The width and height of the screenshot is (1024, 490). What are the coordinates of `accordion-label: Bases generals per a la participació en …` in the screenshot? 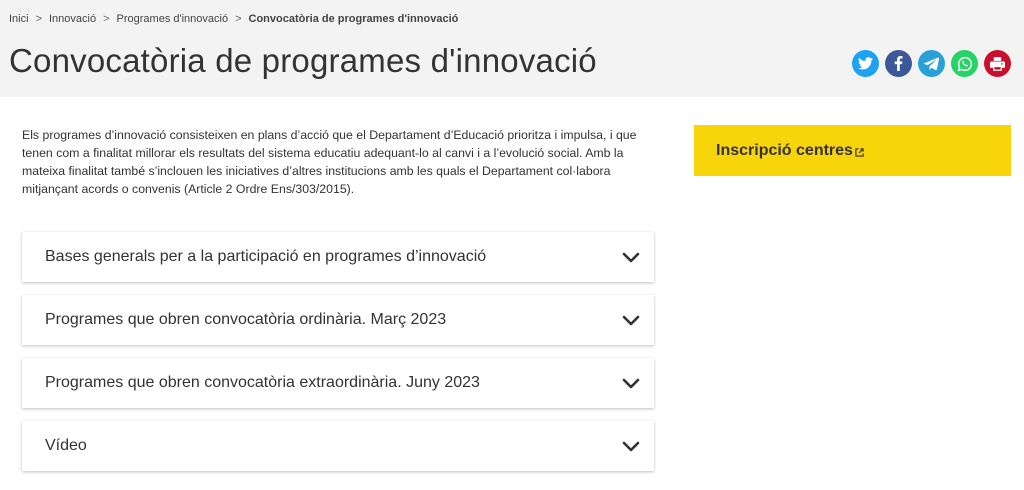 It's located at (266, 256).